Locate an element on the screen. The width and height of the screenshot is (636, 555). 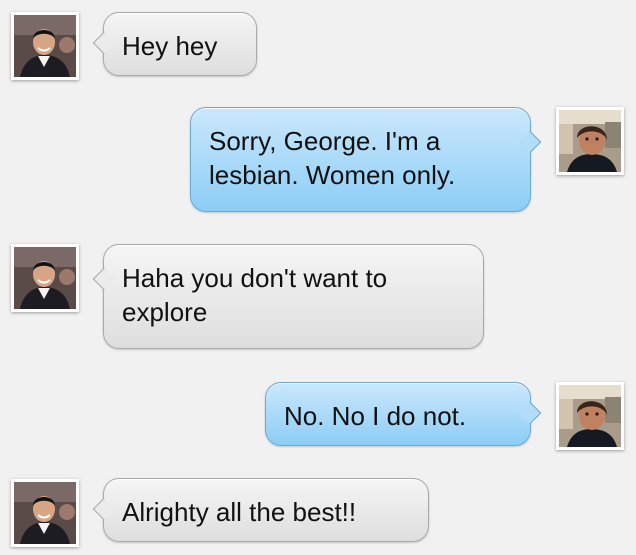
message-text: Haha you don't want to explore is located at coordinates (255, 295).